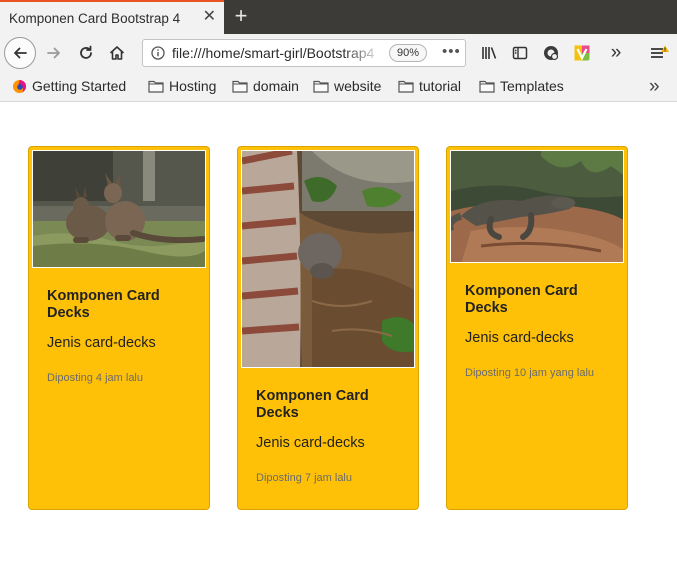  What do you see at coordinates (537, 206) in the screenshot?
I see `komodo-photo` at bounding box center [537, 206].